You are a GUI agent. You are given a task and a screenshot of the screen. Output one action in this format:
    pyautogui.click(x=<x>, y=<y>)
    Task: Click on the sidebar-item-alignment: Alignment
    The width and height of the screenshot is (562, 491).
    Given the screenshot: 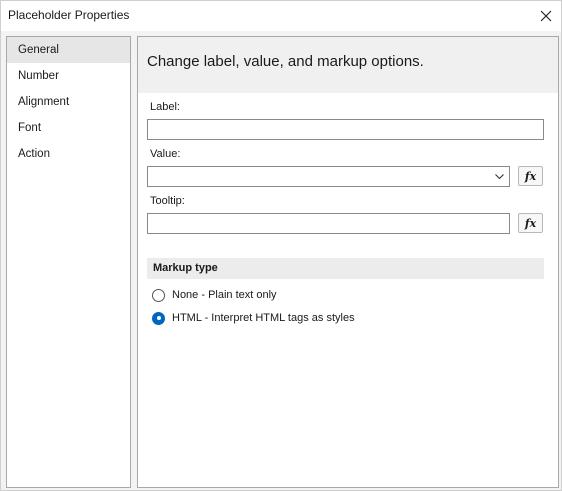 What is the action you would take?
    pyautogui.click(x=68, y=102)
    